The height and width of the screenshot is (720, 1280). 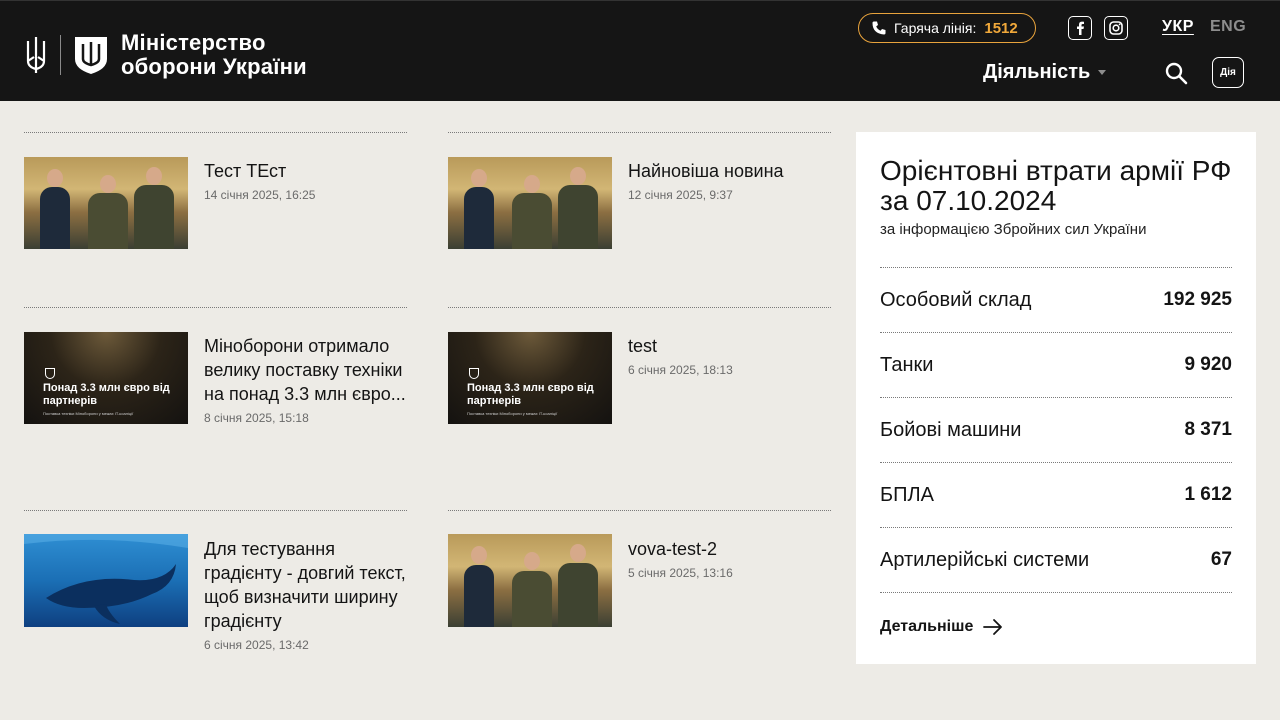 I want to click on instagram-link, so click(x=1116, y=28).